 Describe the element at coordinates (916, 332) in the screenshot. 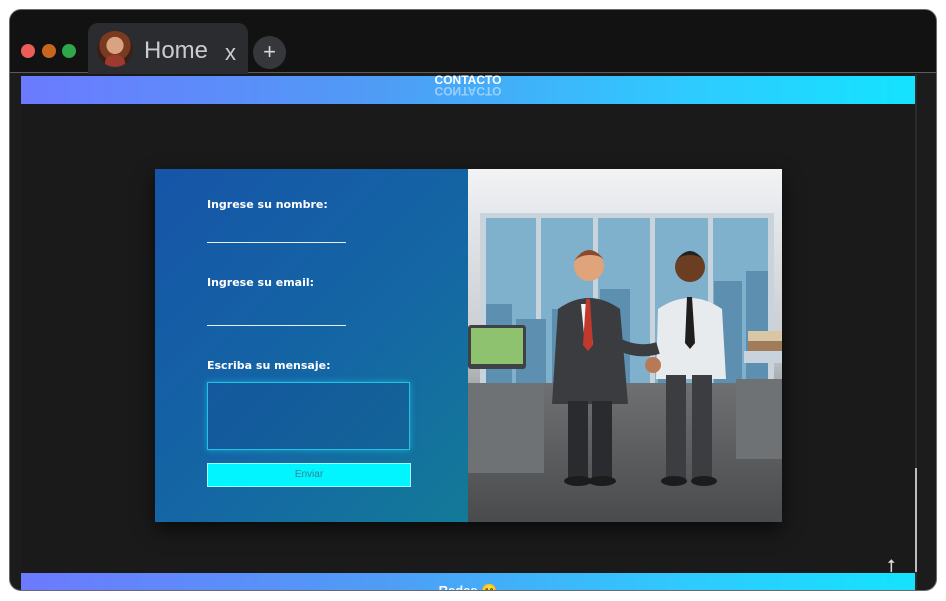

I see `scrollbar` at that location.